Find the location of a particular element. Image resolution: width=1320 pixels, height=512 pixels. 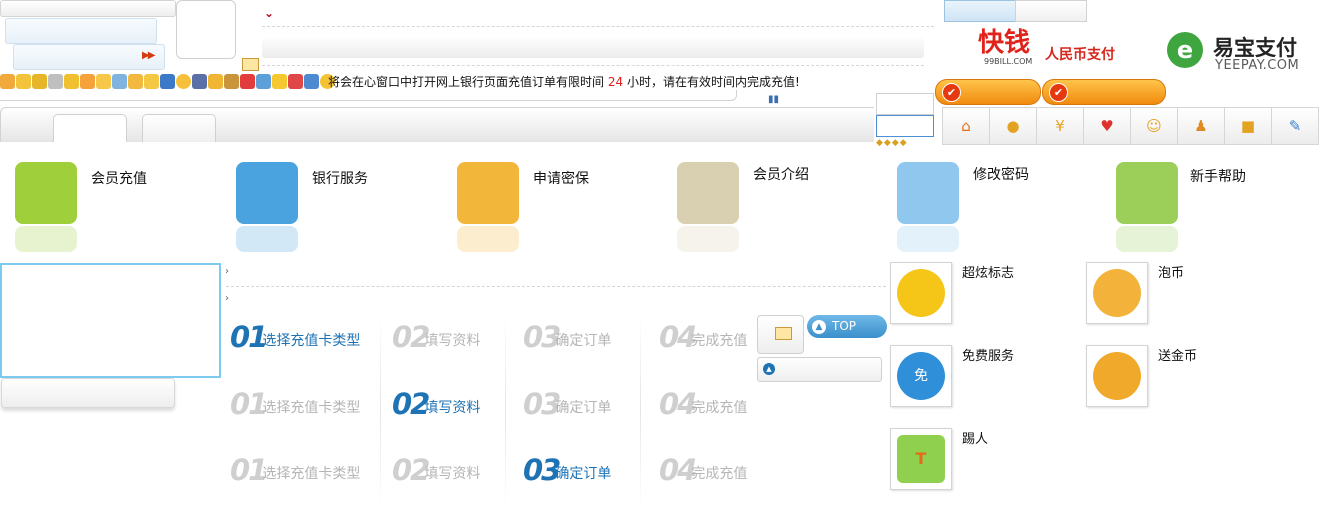

service-bank: 银行服务 is located at coordinates (336, 212).